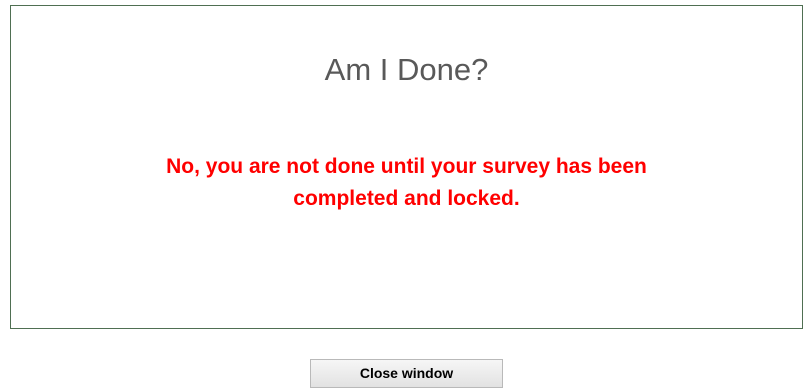 The width and height of the screenshot is (804, 390). I want to click on status-message-line-2: completed and locked., so click(406, 198).